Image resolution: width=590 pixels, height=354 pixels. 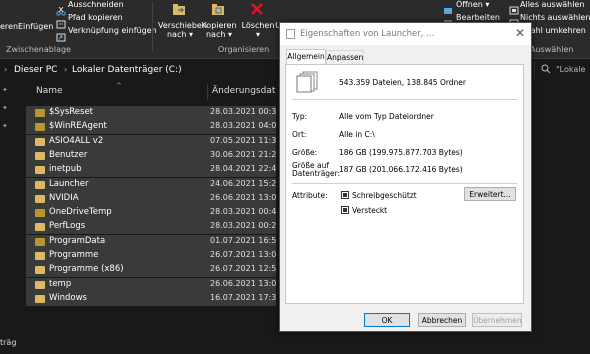 I want to click on search-box: "Lokale, so click(x=562, y=70).